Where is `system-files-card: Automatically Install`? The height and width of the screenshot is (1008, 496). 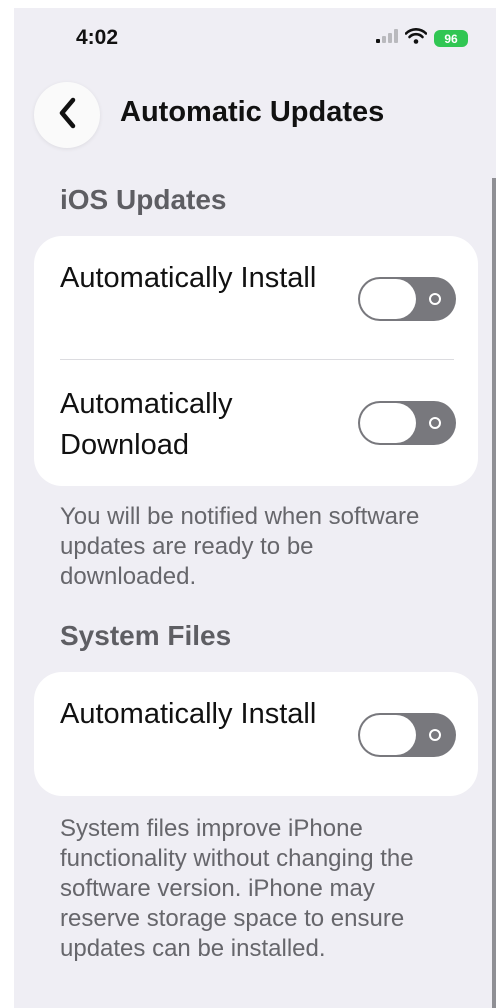
system-files-card: Automatically Install is located at coordinates (256, 734).